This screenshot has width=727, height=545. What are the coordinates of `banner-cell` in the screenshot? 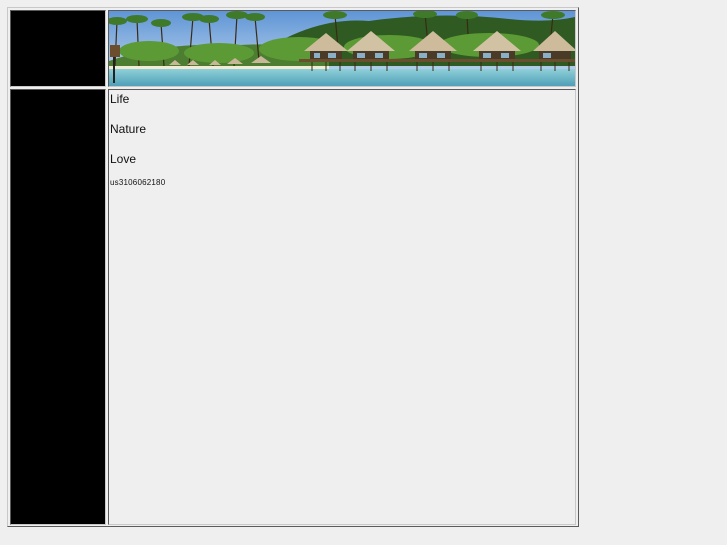 It's located at (342, 48).